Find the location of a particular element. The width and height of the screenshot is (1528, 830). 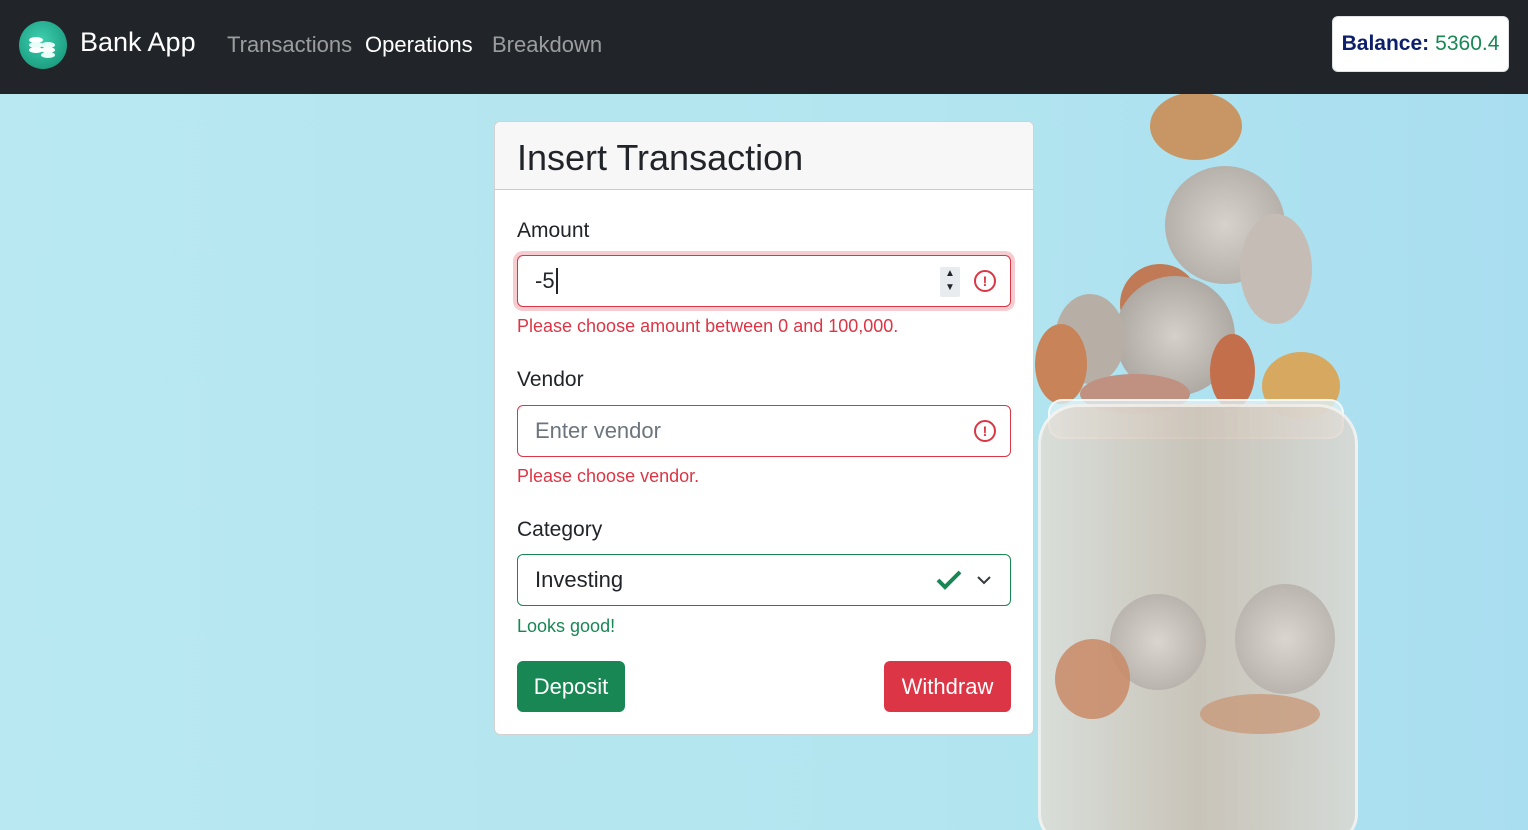

chevron-down-icon is located at coordinates (984, 580).